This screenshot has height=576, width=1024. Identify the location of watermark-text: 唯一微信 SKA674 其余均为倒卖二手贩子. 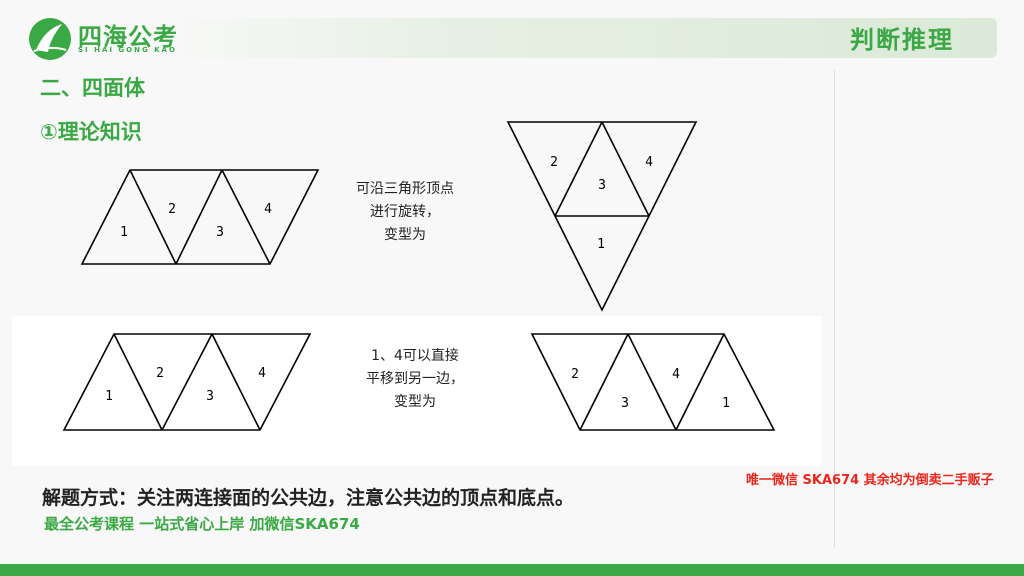
(870, 480).